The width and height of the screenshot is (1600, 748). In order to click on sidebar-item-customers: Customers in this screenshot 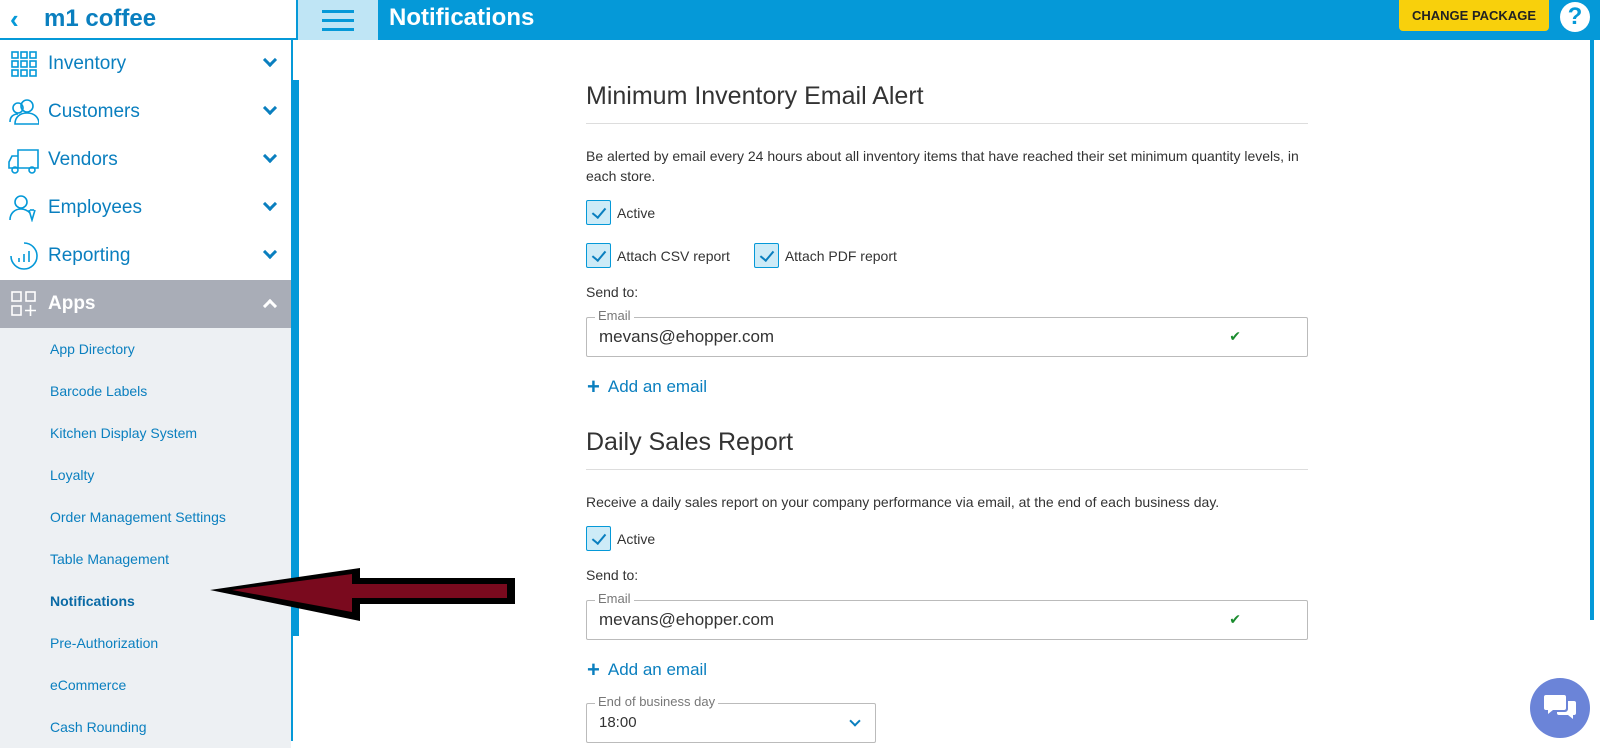, I will do `click(145, 112)`.